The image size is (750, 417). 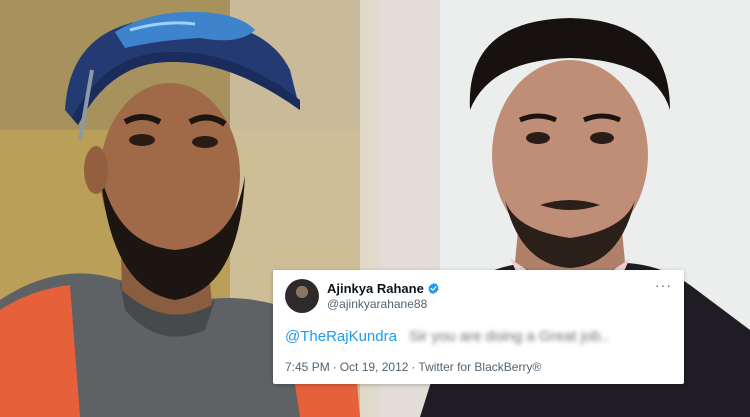 What do you see at coordinates (374, 367) in the screenshot?
I see `tweet-date: Oct 19, 2012` at bounding box center [374, 367].